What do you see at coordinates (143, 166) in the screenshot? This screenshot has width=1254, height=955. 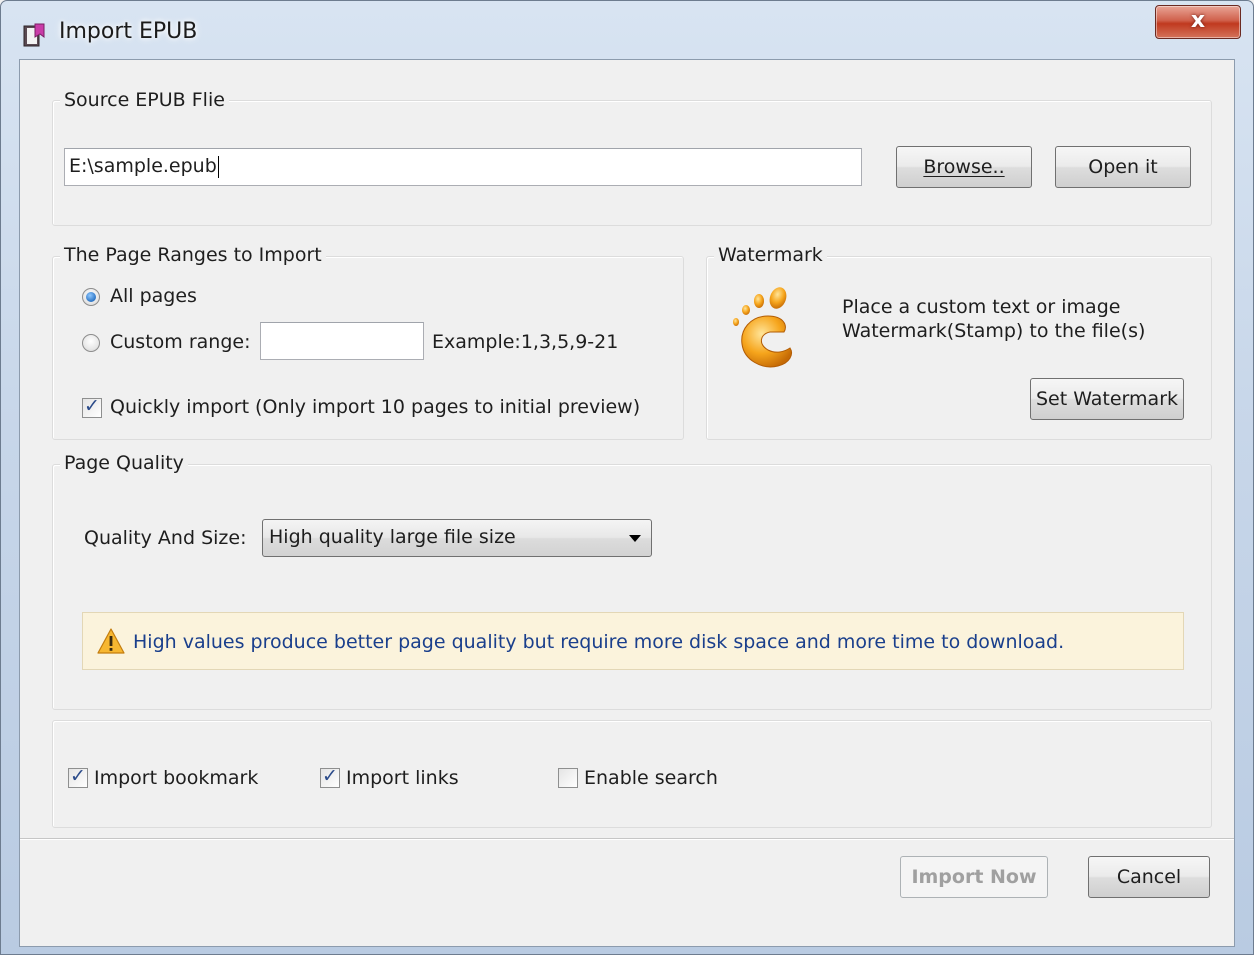 I see `source-path-value: E:\sample.epub` at bounding box center [143, 166].